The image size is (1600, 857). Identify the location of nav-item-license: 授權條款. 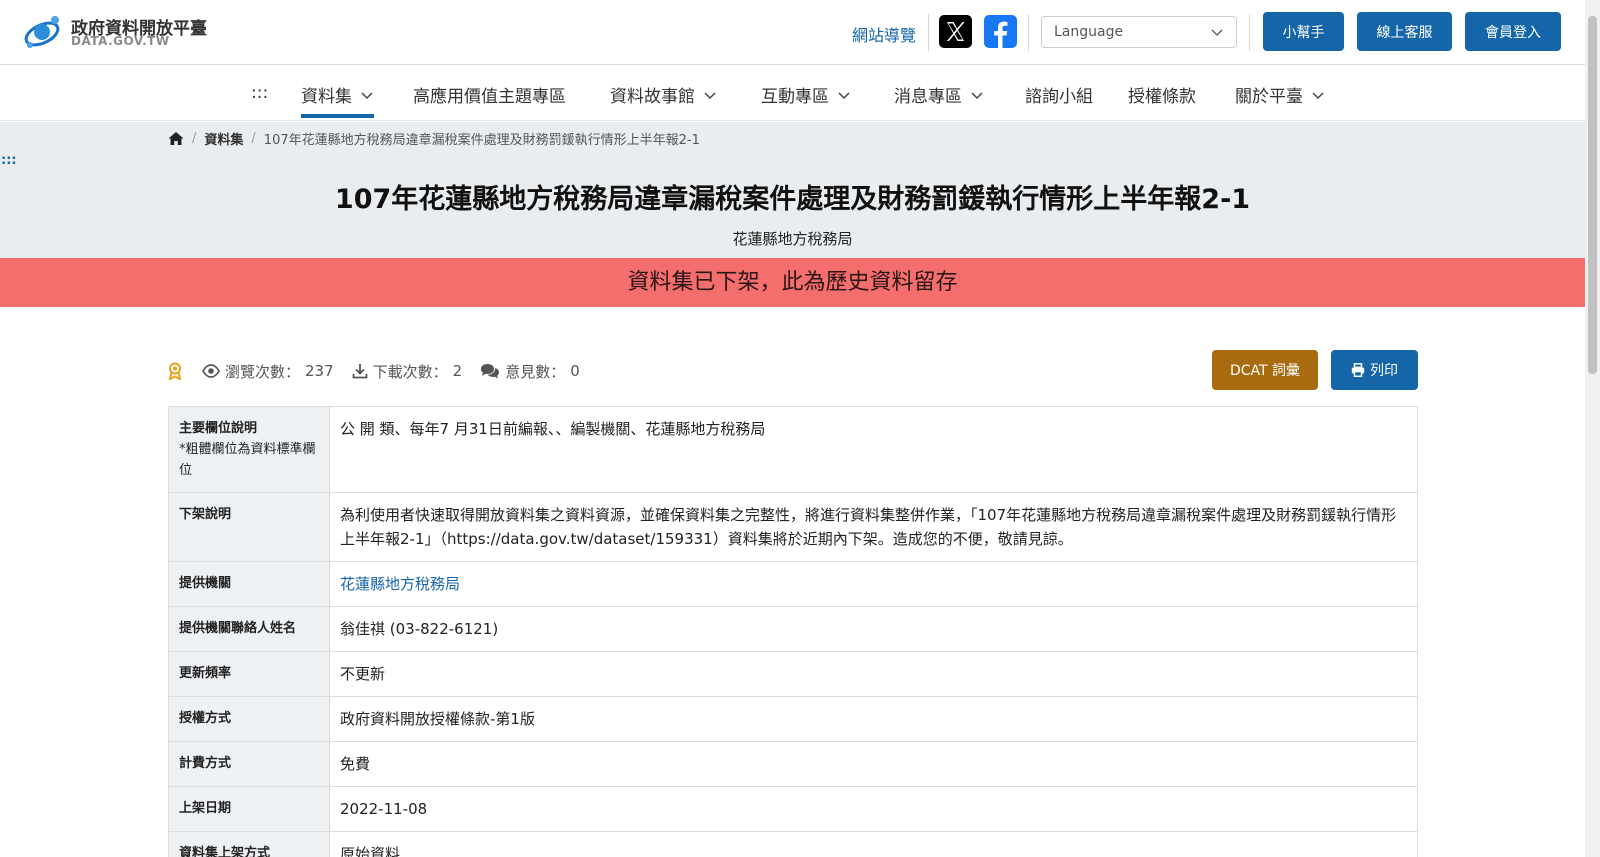
(1162, 94).